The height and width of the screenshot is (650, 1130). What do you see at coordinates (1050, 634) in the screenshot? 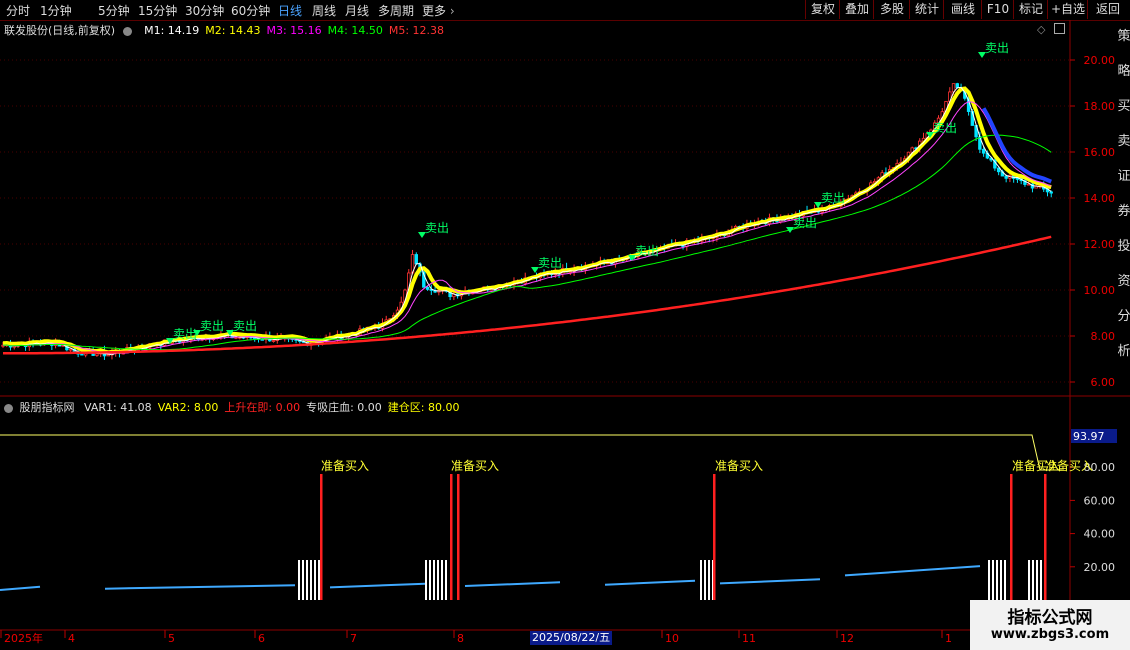
I see `watermark-url: www.zbgs3.com` at bounding box center [1050, 634].